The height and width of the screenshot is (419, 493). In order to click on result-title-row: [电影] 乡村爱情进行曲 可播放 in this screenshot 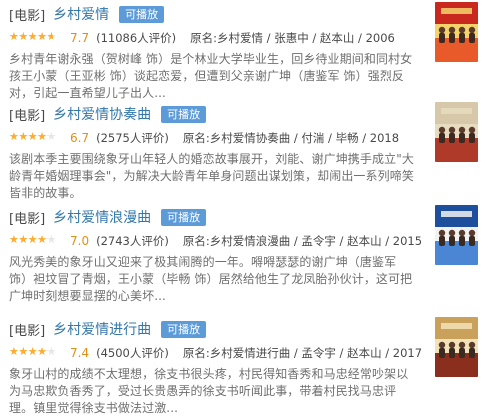, I will do `click(108, 329)`.